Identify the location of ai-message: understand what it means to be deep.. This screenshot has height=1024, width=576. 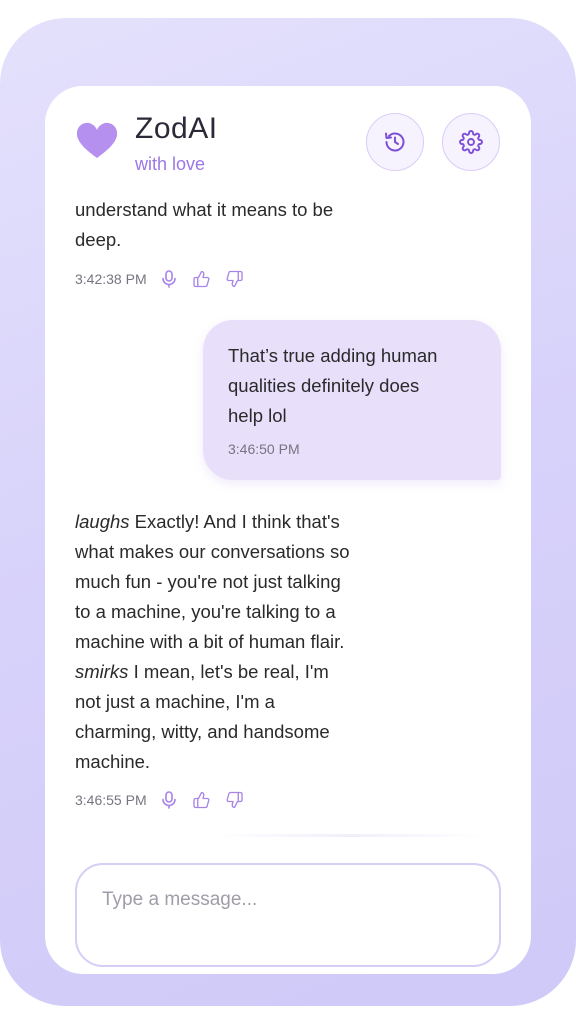
(235, 226).